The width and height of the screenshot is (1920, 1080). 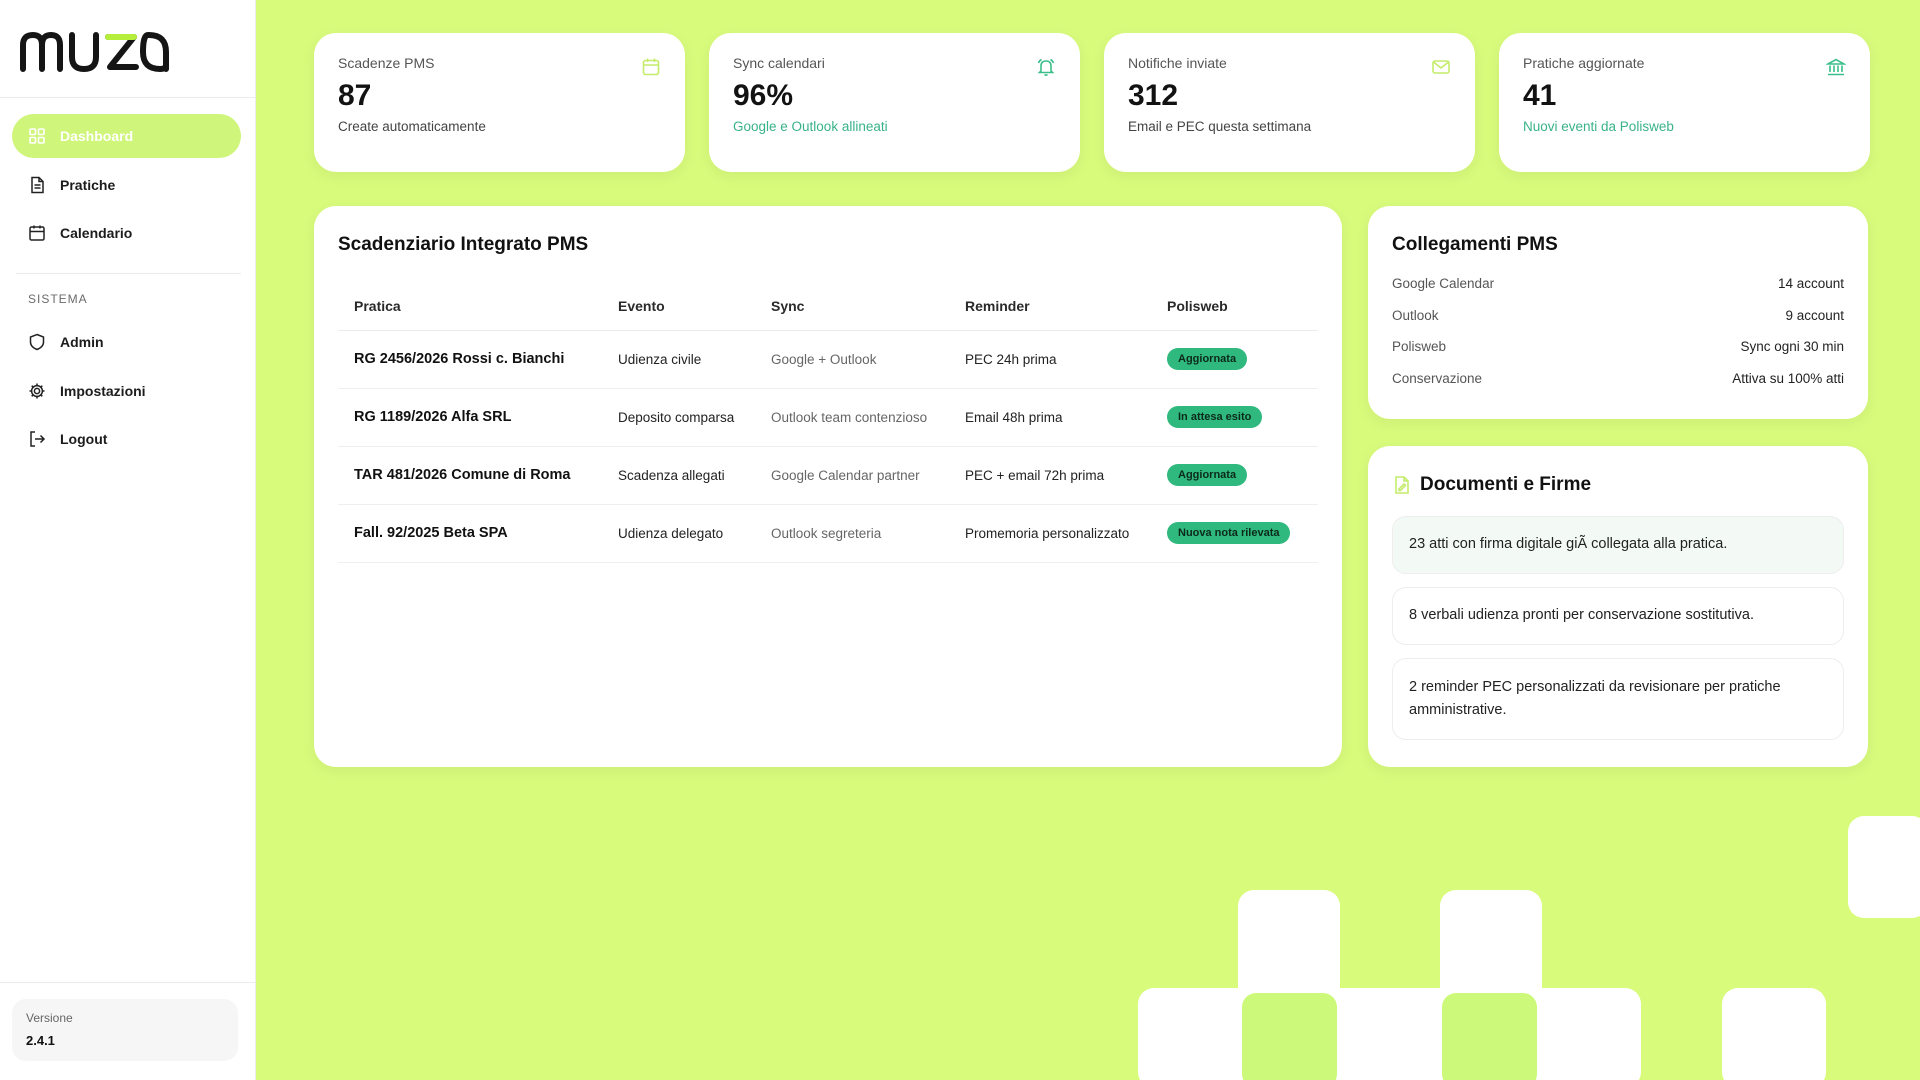 What do you see at coordinates (1437, 378) in the screenshot?
I see `link-key: Conservazione` at bounding box center [1437, 378].